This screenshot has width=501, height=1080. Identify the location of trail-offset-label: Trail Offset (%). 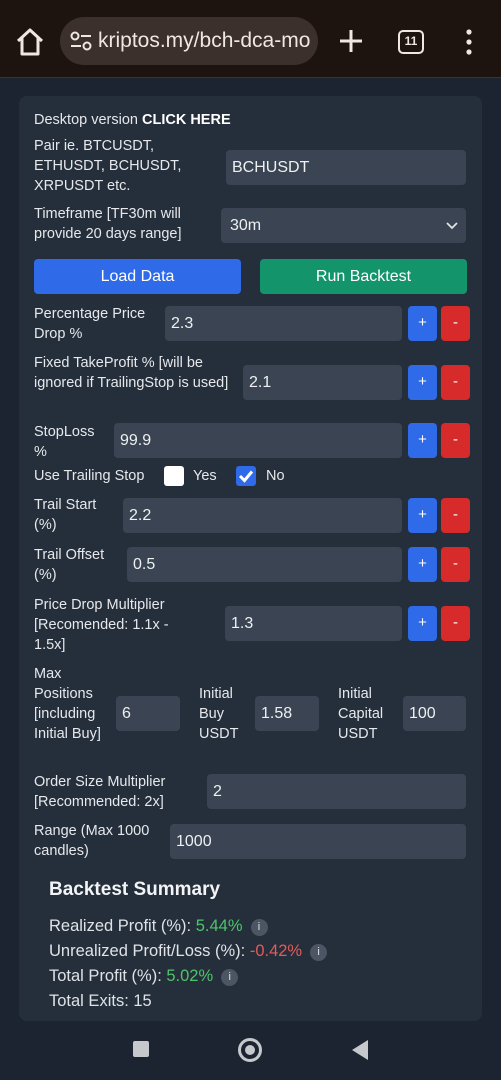
(69, 565).